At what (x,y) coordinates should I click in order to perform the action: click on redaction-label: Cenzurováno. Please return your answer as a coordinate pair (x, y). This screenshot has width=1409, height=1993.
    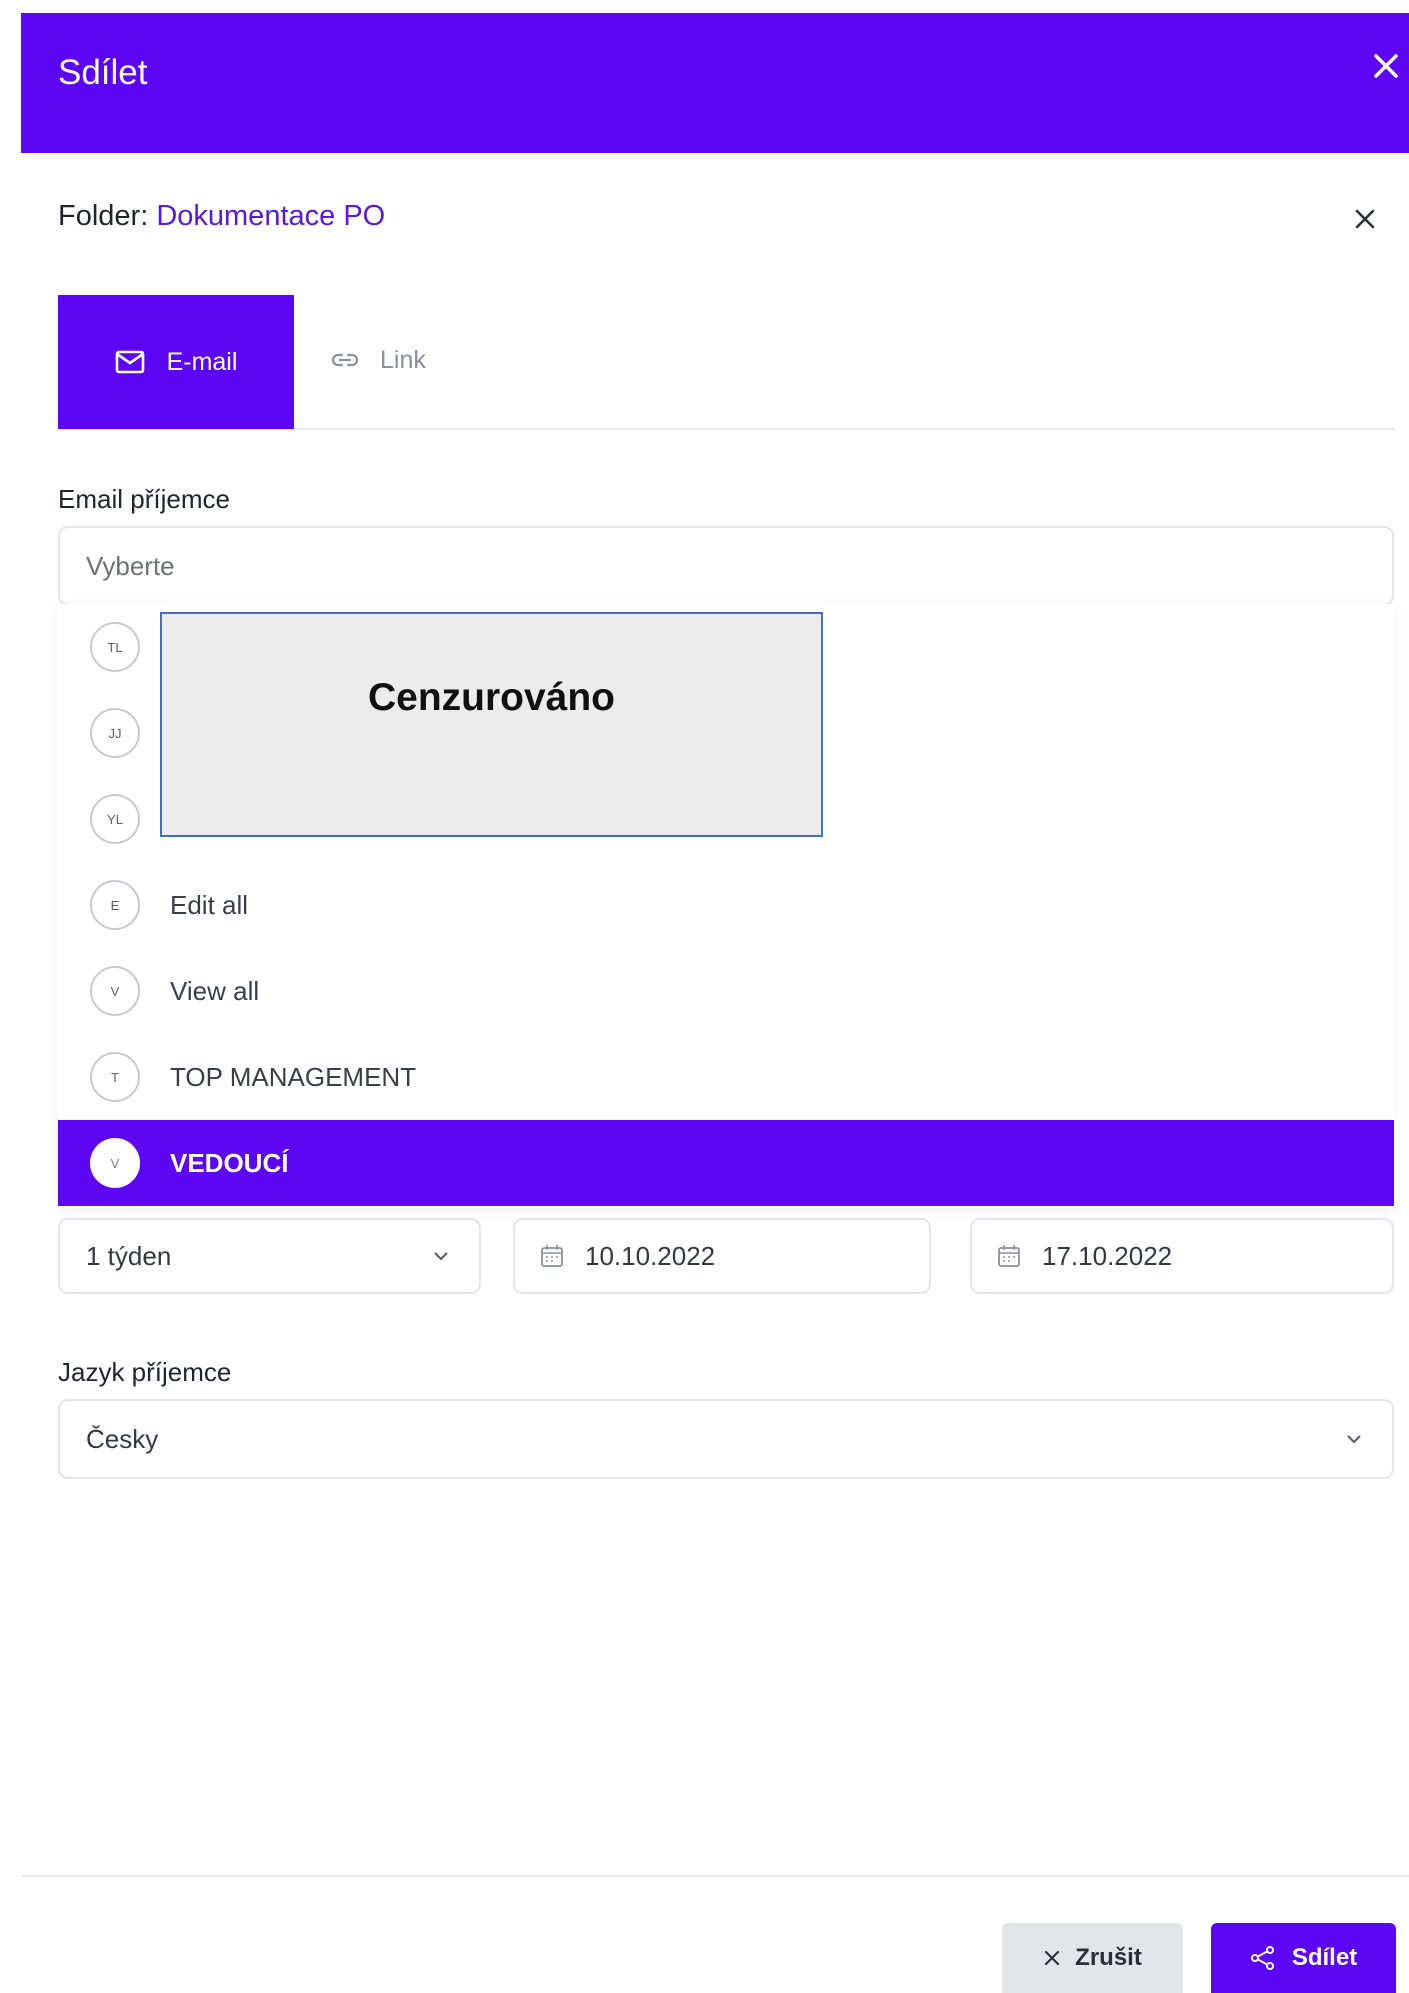
    Looking at the image, I should click on (491, 697).